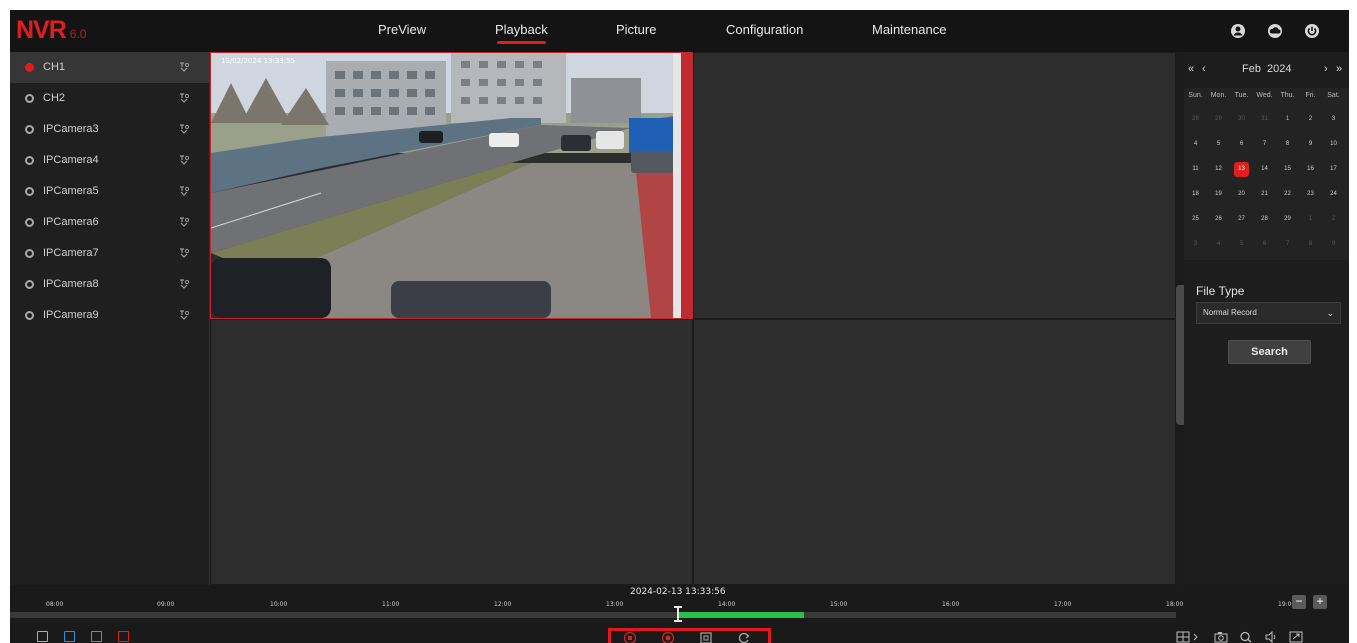  I want to click on next-month-button: ›, so click(1326, 69).